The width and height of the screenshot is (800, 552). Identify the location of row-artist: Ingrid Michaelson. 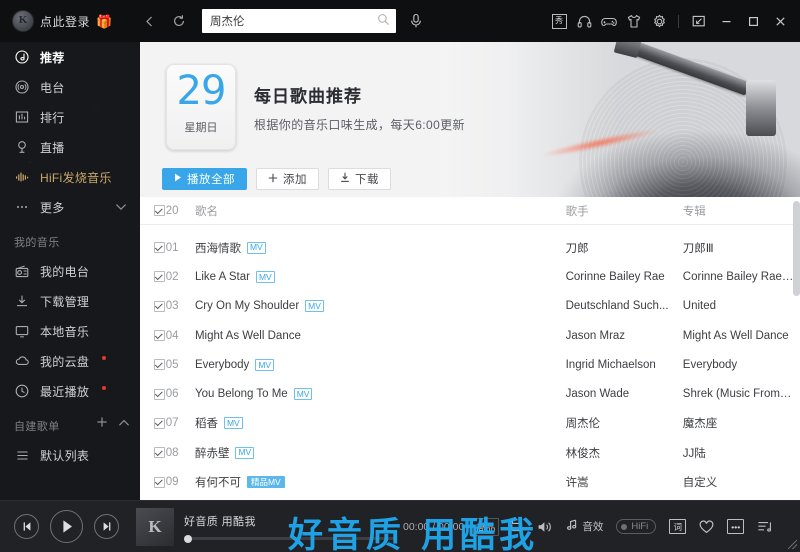
(624, 365).